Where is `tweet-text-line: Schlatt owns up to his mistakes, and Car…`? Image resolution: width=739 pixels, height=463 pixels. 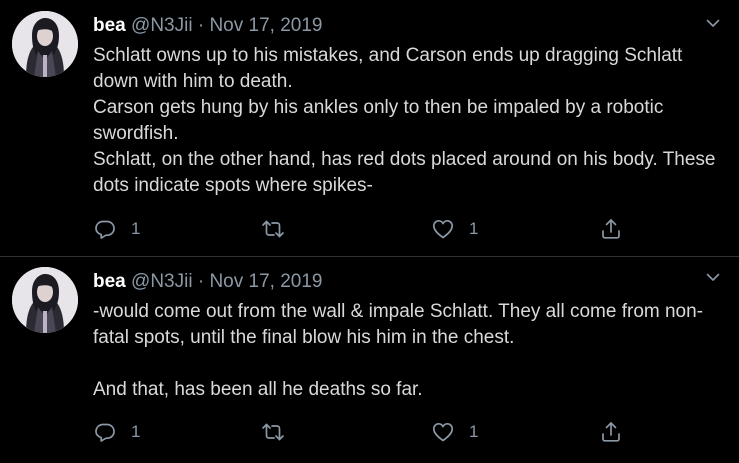
tweet-text-line: Schlatt owns up to his mistakes, and Car… is located at coordinates (388, 68).